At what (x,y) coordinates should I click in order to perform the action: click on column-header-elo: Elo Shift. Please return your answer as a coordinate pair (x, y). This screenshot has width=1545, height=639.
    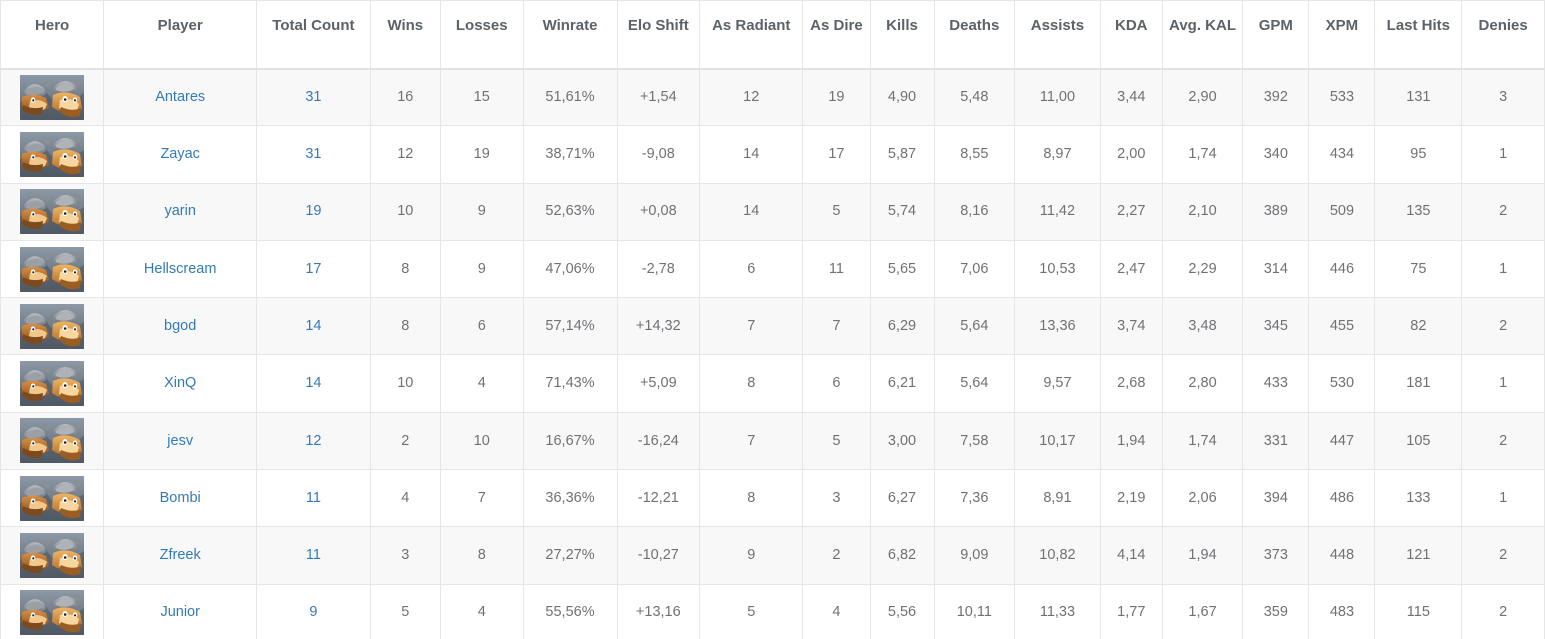
    Looking at the image, I should click on (658, 35).